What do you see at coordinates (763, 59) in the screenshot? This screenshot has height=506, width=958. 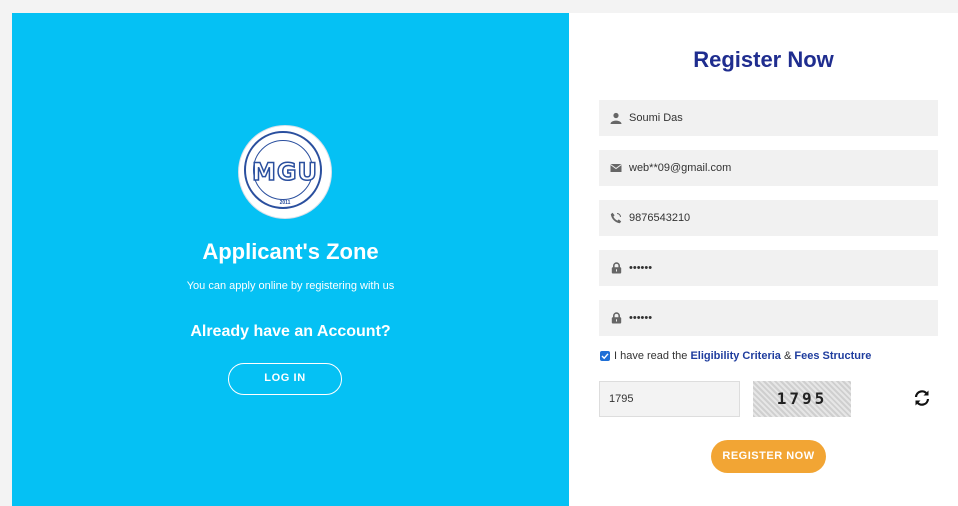 I see `register-title: Register Now` at bounding box center [763, 59].